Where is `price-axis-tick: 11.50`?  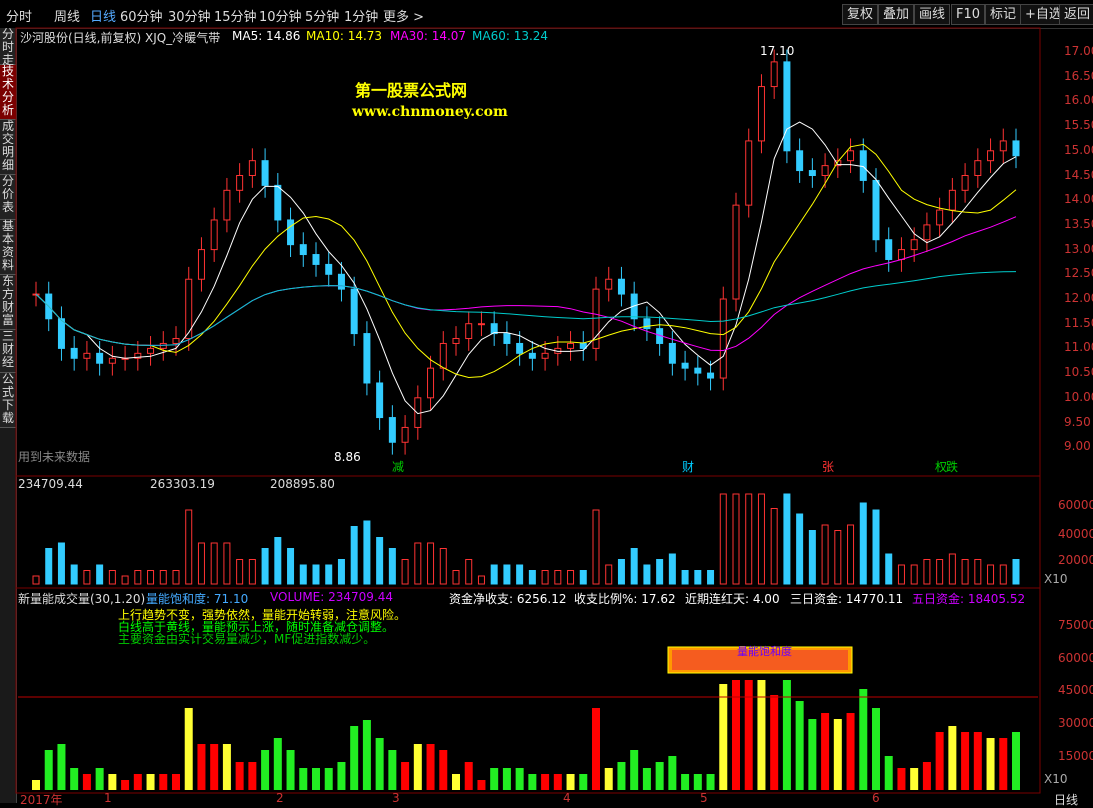 price-axis-tick: 11.50 is located at coordinates (1078, 322).